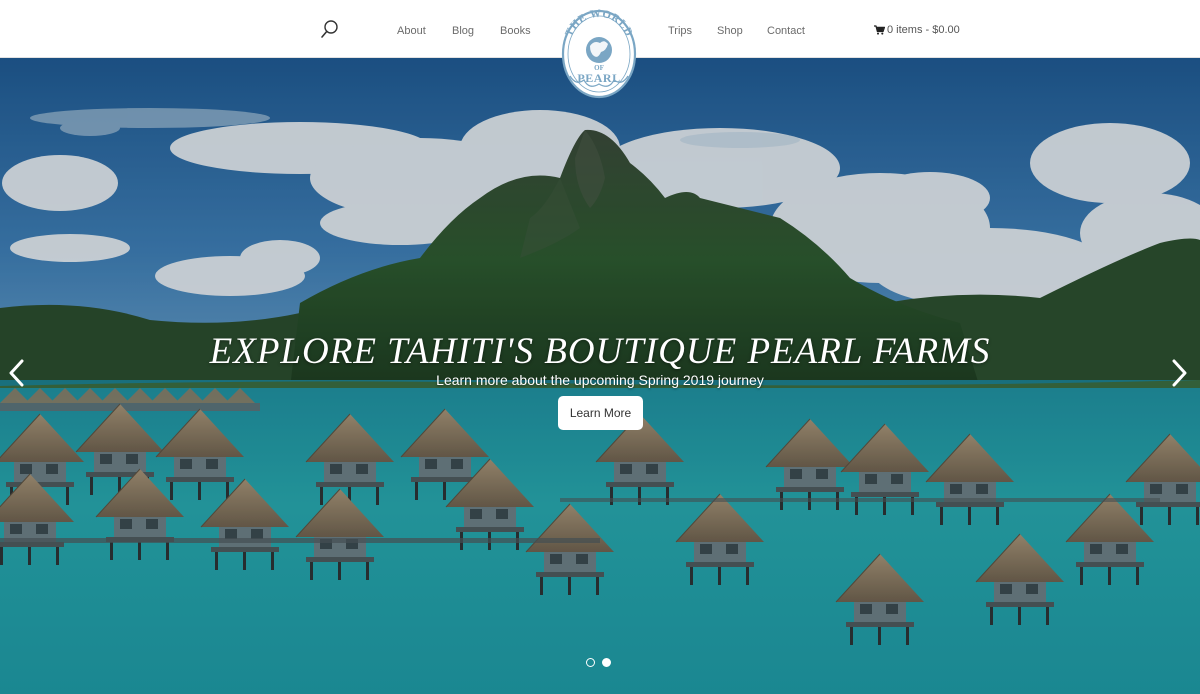 The width and height of the screenshot is (1200, 694). What do you see at coordinates (17, 373) in the screenshot?
I see `chevron-left-icon` at bounding box center [17, 373].